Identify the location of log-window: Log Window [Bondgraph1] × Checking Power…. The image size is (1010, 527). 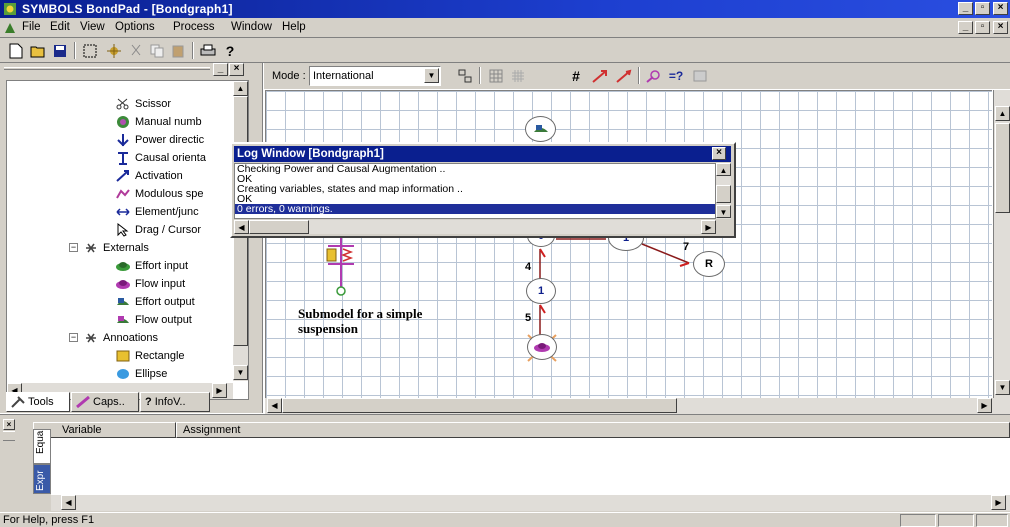
(483, 190).